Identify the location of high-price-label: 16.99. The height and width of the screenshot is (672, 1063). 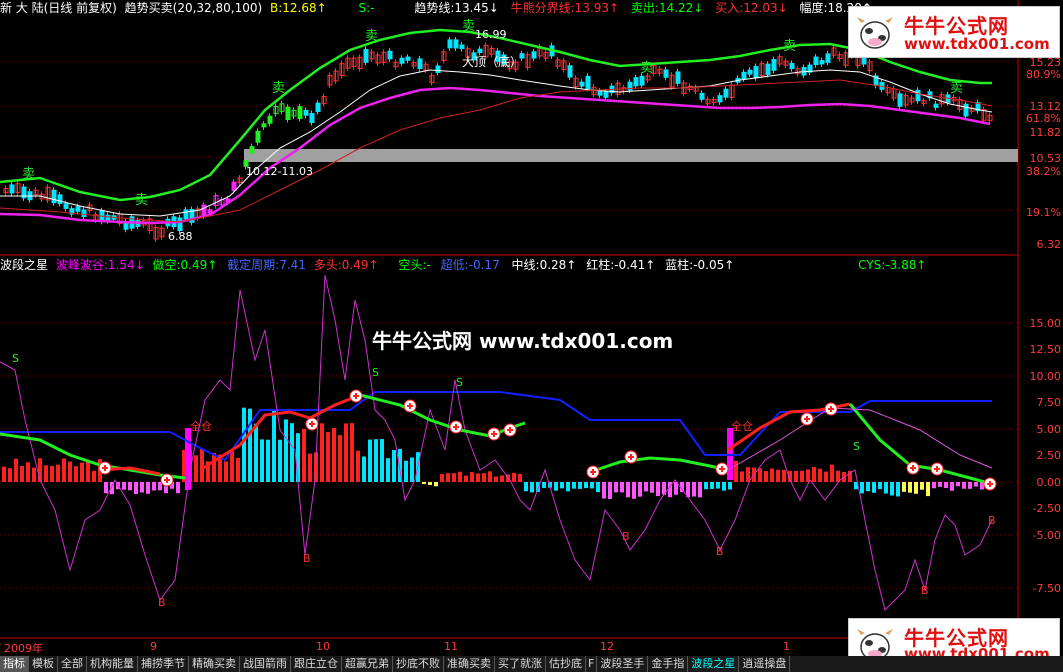
(491, 34).